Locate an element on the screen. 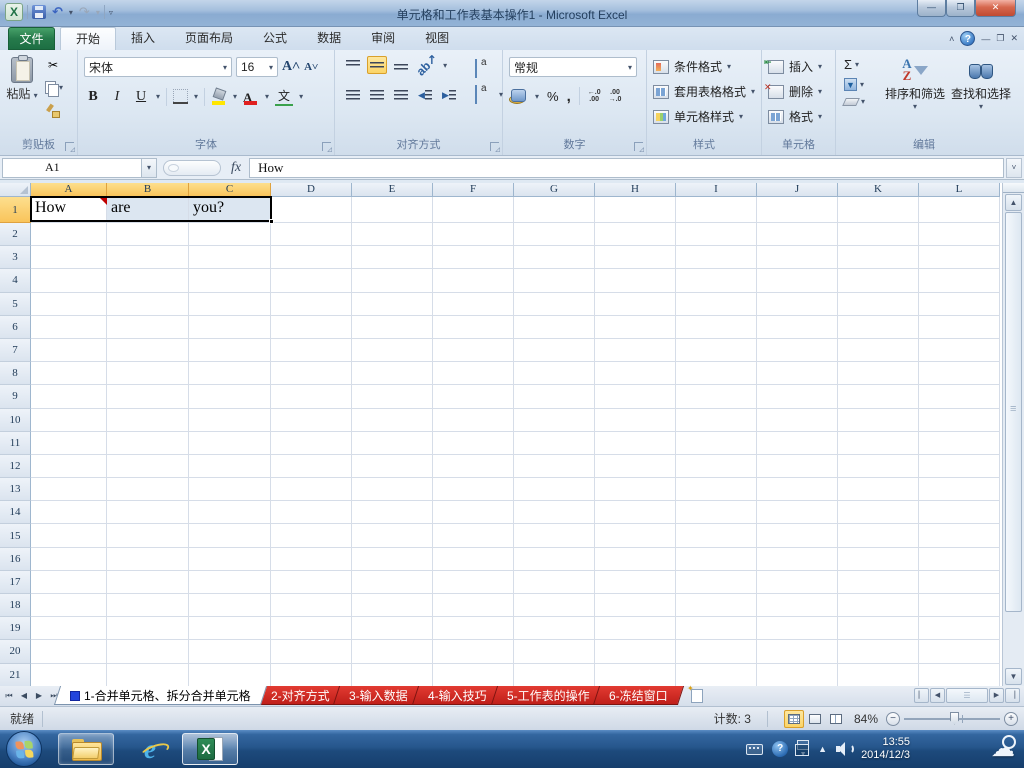  align-middle-button is located at coordinates (377, 65).